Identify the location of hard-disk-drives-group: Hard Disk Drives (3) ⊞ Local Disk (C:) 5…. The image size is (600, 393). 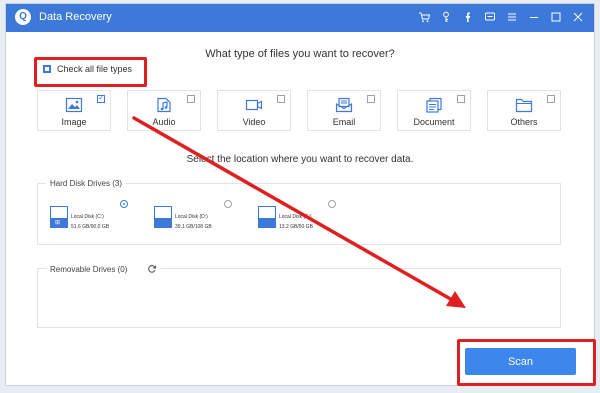
(299, 212).